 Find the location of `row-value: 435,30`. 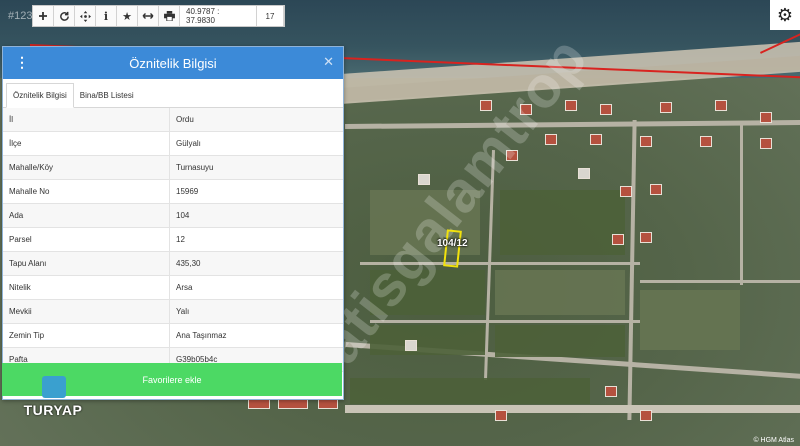

row-value: 435,30 is located at coordinates (188, 263).